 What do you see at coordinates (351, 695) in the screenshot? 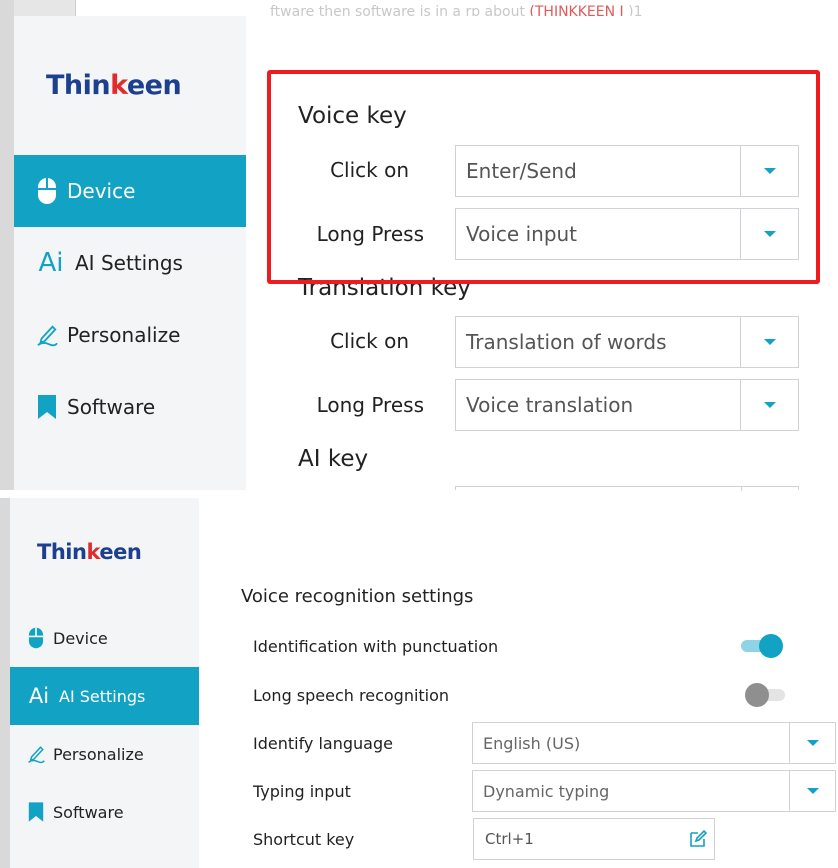
I see `long-speech-label: Long speech recognition` at bounding box center [351, 695].